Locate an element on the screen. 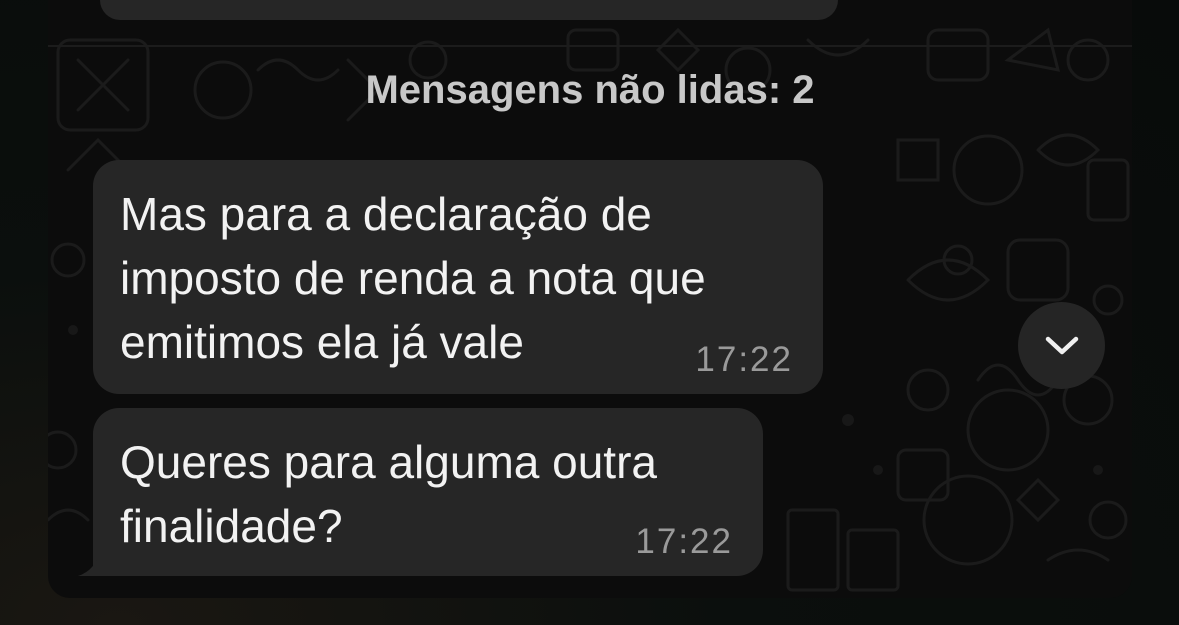 The width and height of the screenshot is (1179, 625). scroll-to-bottom-button is located at coordinates (1061, 345).